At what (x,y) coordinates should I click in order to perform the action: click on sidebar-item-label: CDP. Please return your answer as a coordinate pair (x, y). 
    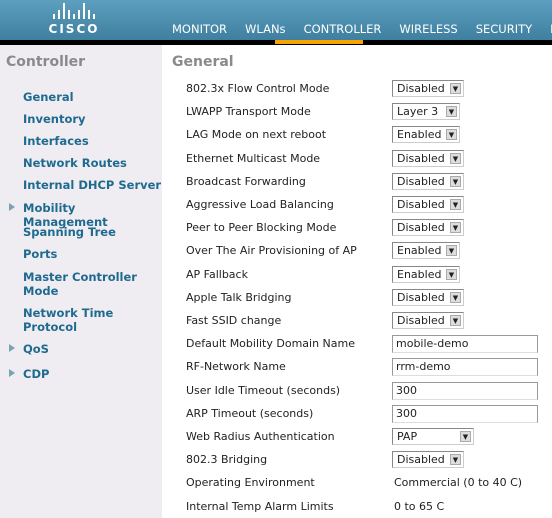
    Looking at the image, I should click on (36, 374).